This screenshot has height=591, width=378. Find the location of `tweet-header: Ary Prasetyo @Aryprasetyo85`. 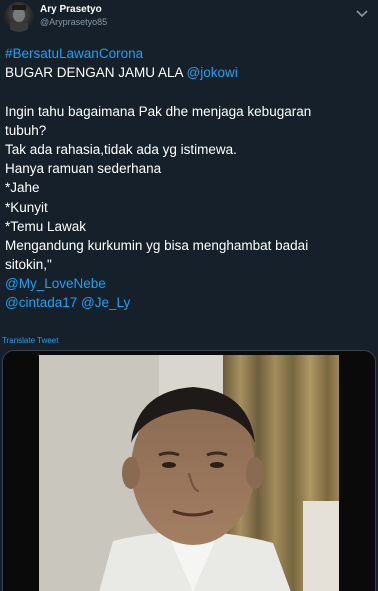

tweet-header: Ary Prasetyo @Aryprasetyo85 is located at coordinates (189, 17).